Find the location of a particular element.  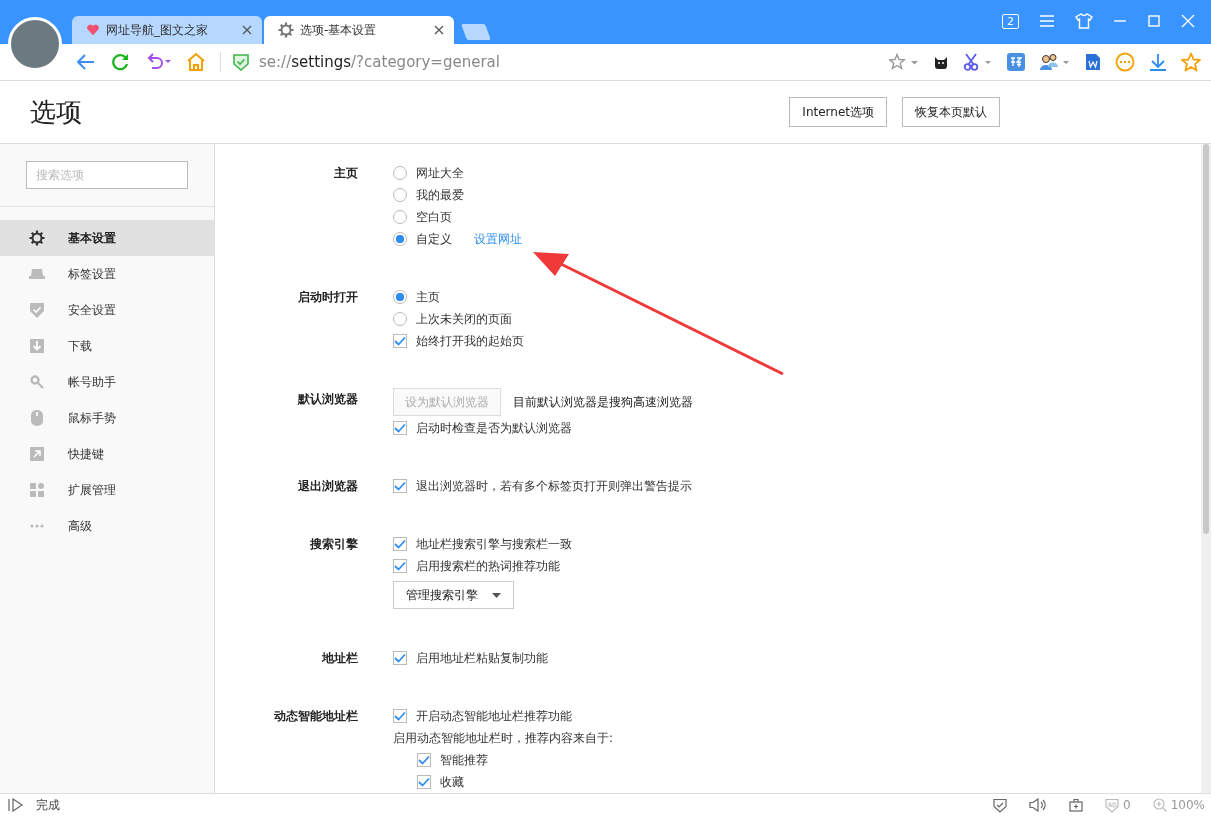

translate-icon is located at coordinates (1016, 62).